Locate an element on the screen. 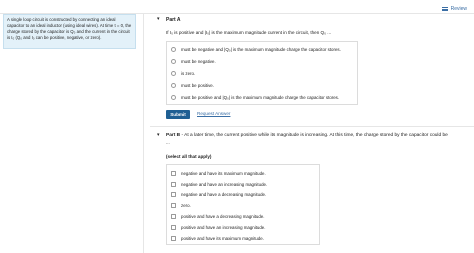 The width and height of the screenshot is (474, 253). section-divider is located at coordinates (312, 126).